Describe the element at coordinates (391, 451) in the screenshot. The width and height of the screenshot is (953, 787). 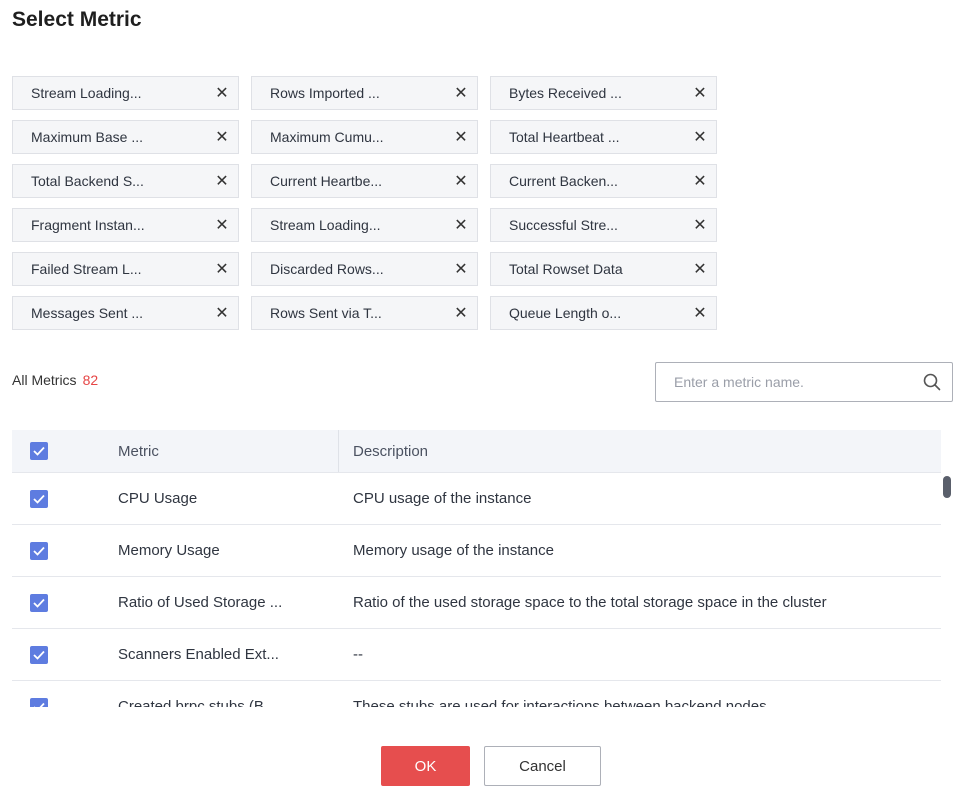
I see `column-header-description: Description` at that location.